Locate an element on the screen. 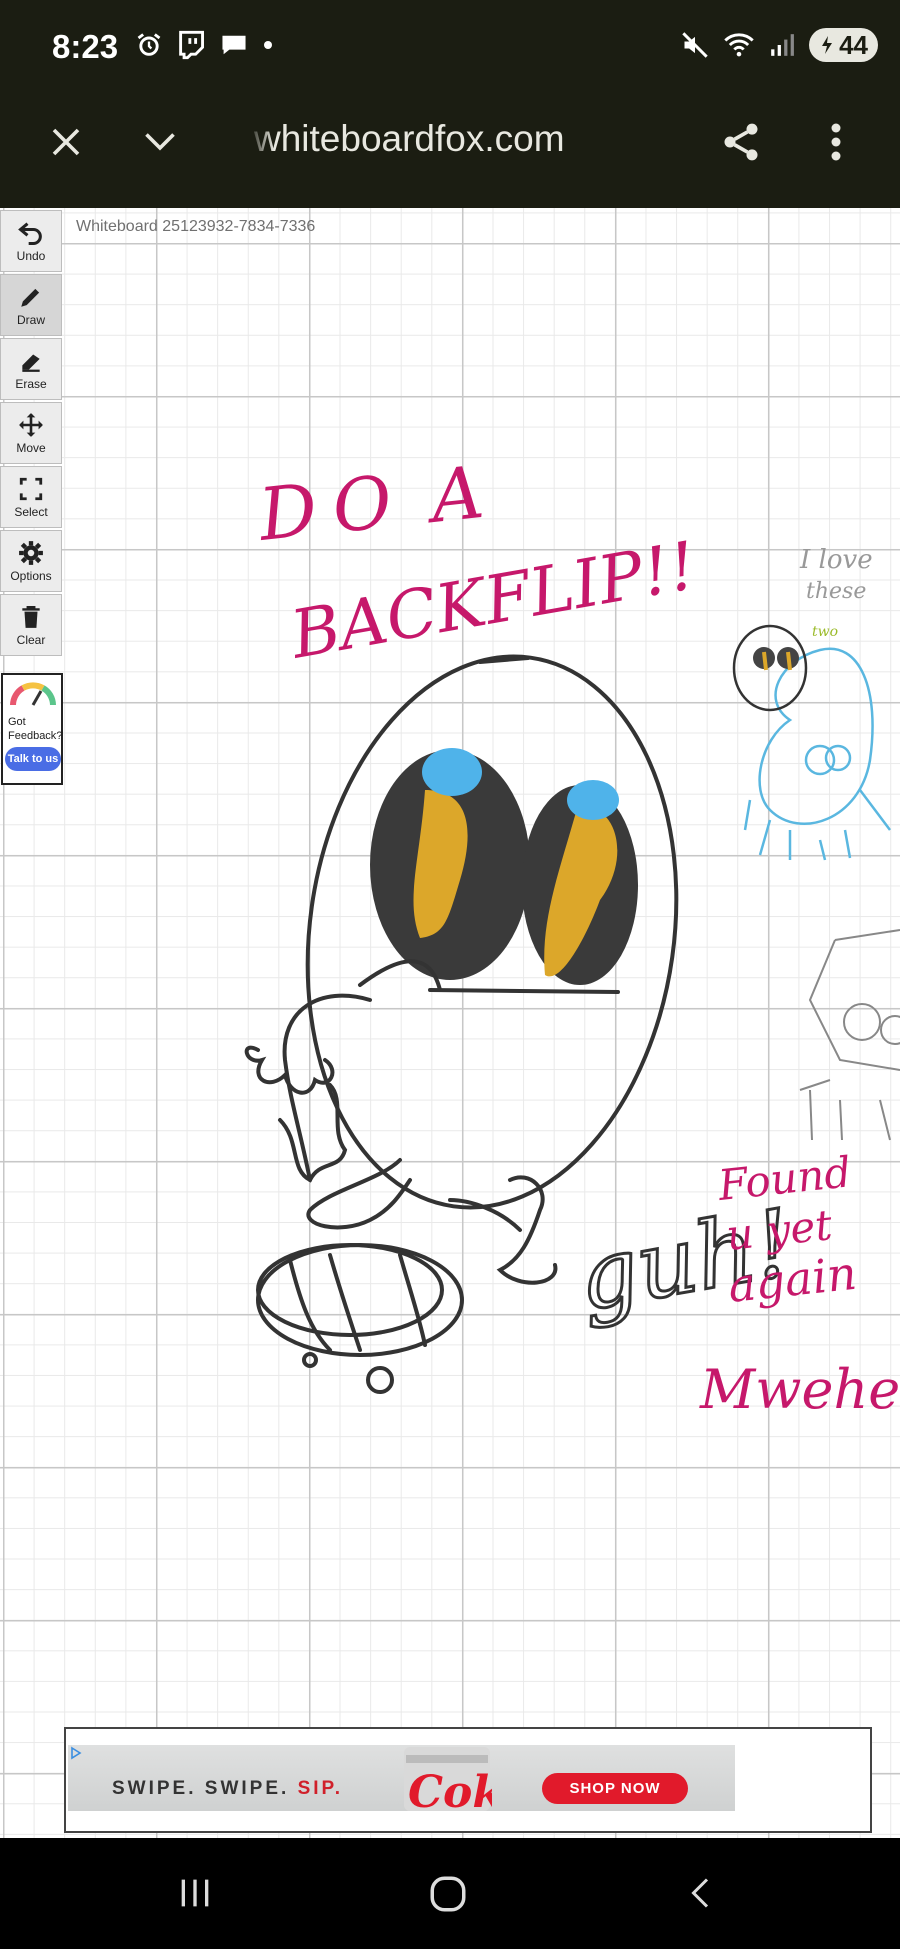  draw-button: Draw is located at coordinates (31, 305).